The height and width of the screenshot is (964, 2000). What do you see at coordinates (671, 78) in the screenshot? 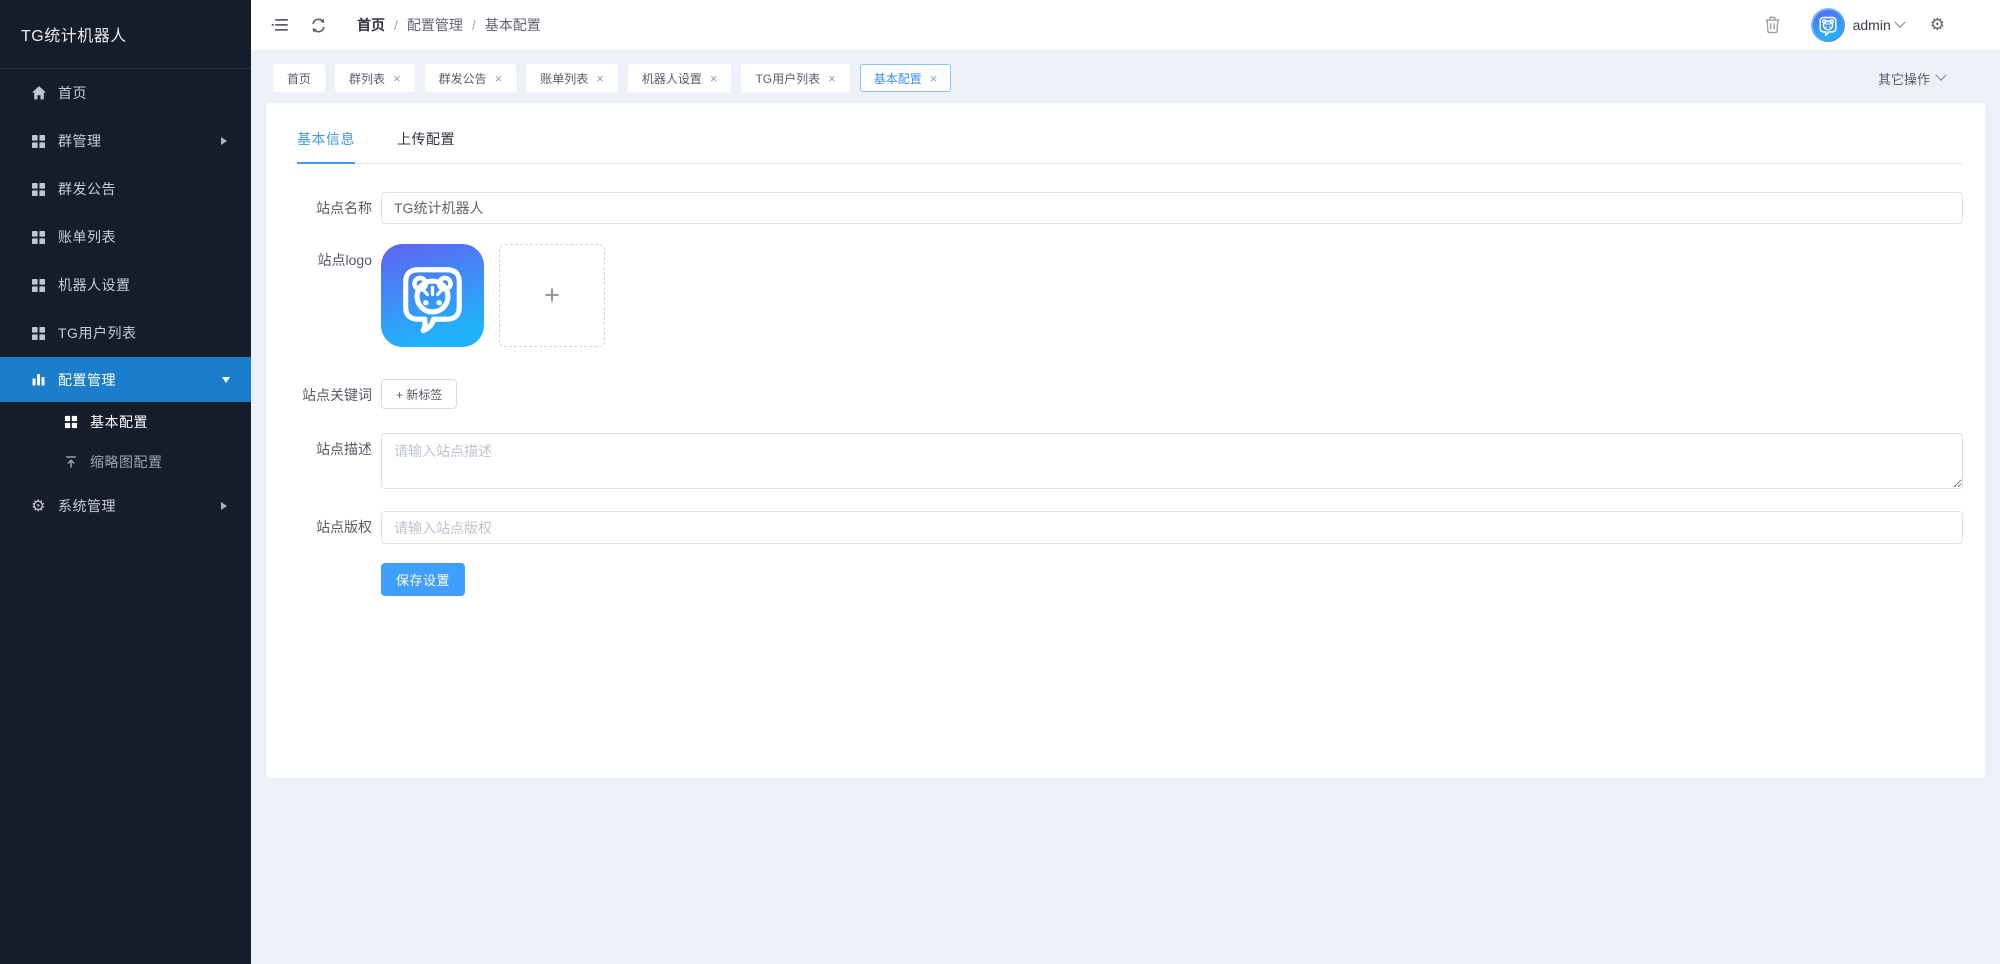
I see `tab-label: 机器人设置` at bounding box center [671, 78].